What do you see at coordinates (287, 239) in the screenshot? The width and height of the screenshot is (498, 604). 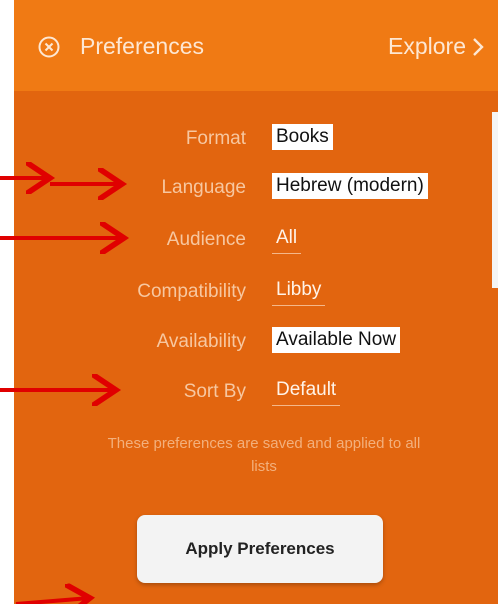 I see `audience-value: All` at bounding box center [287, 239].